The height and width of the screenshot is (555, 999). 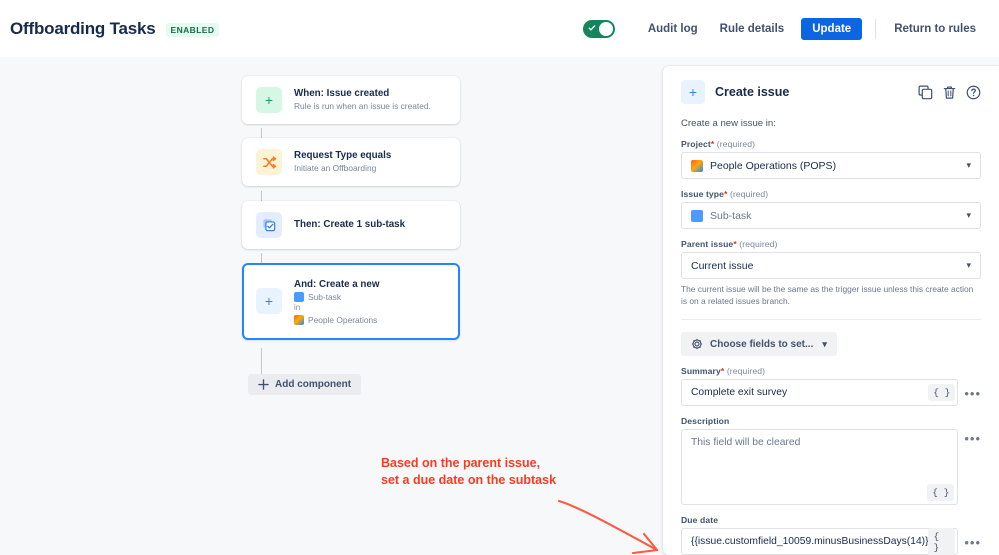 What do you see at coordinates (673, 29) in the screenshot?
I see `audit-log-button: Audit log` at bounding box center [673, 29].